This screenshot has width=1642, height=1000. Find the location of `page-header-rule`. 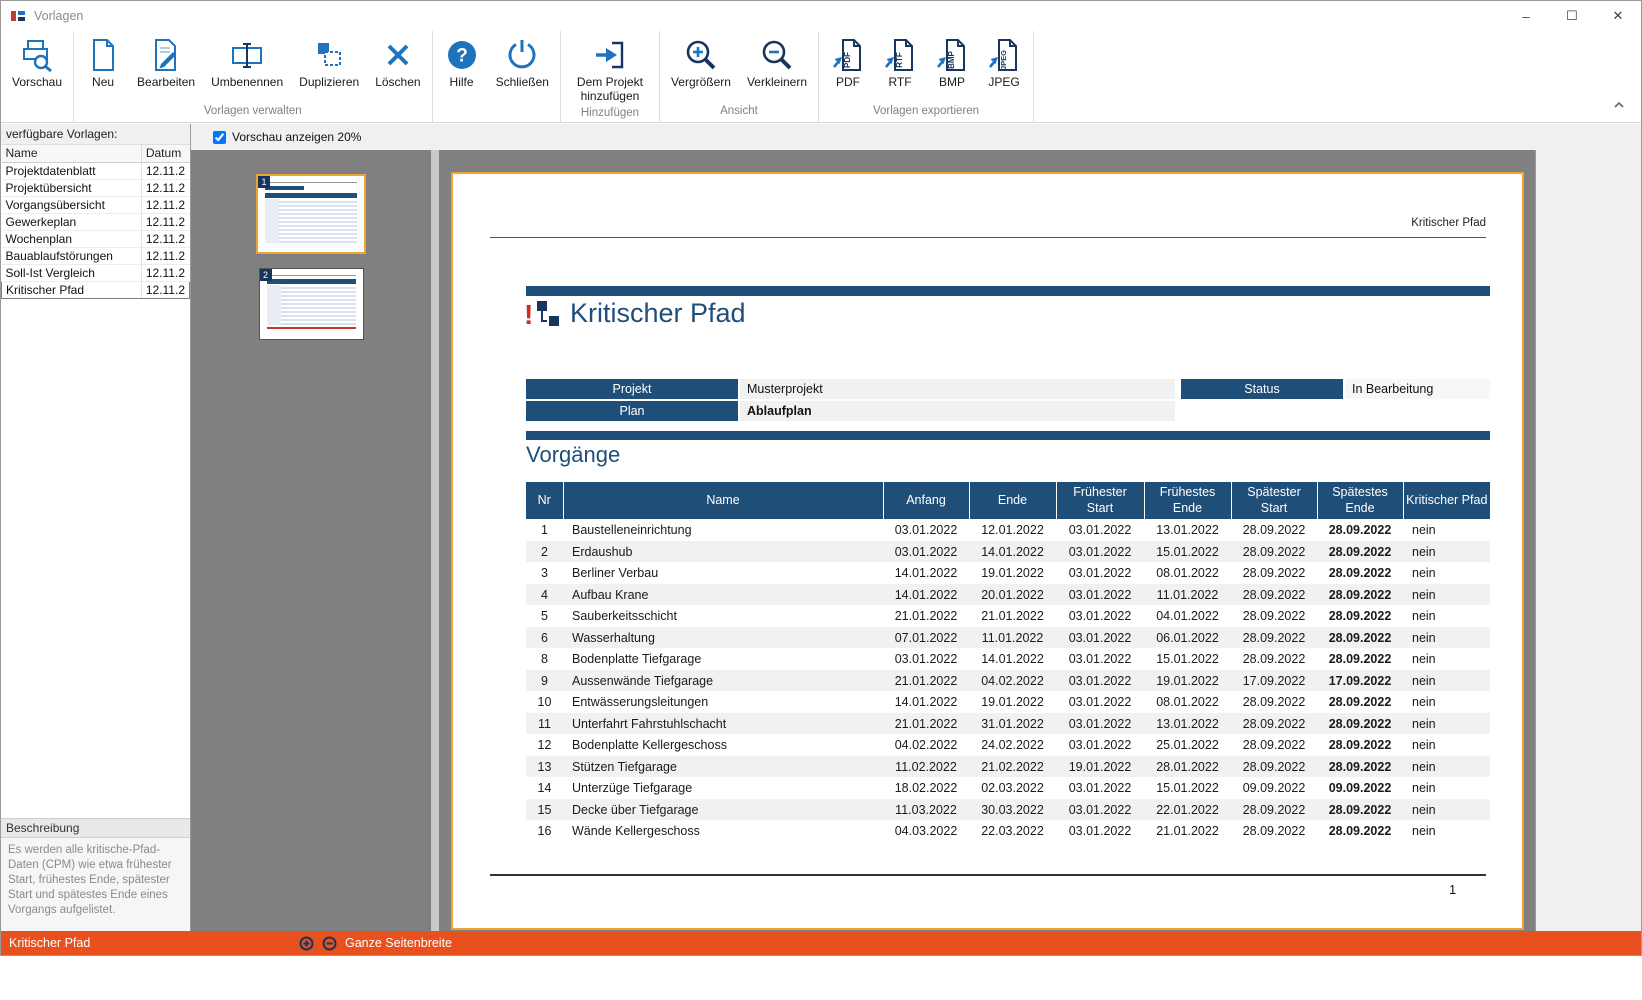

page-header-rule is located at coordinates (988, 237).